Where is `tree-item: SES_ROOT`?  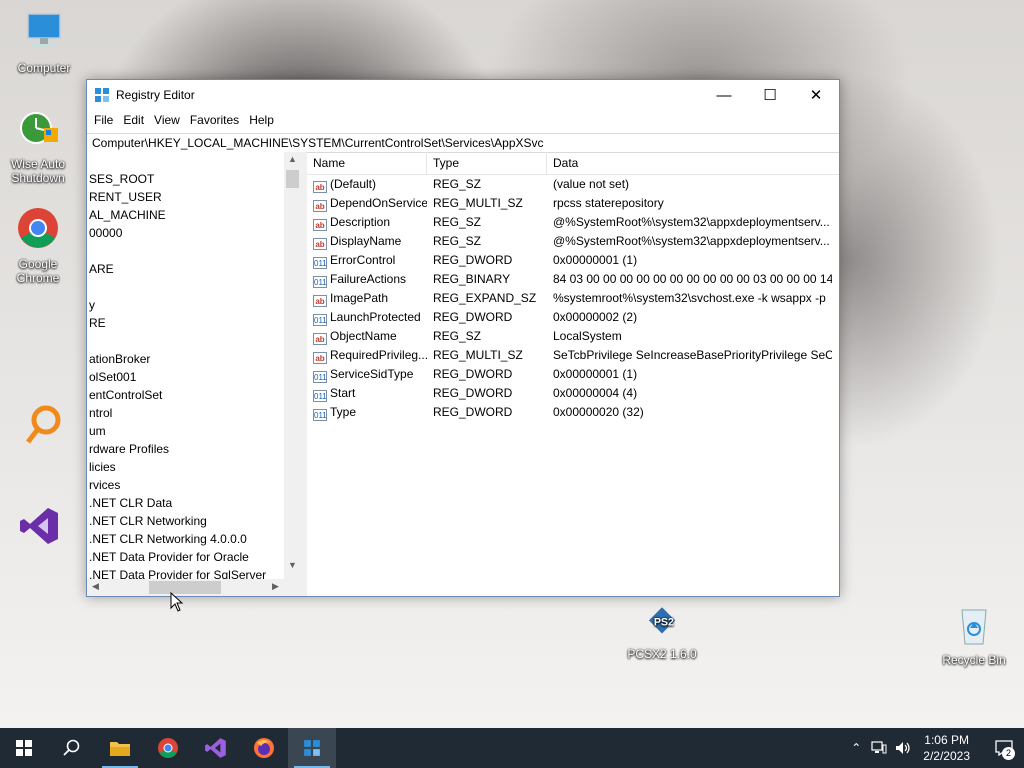
tree-item: SES_ROOT is located at coordinates (185, 179).